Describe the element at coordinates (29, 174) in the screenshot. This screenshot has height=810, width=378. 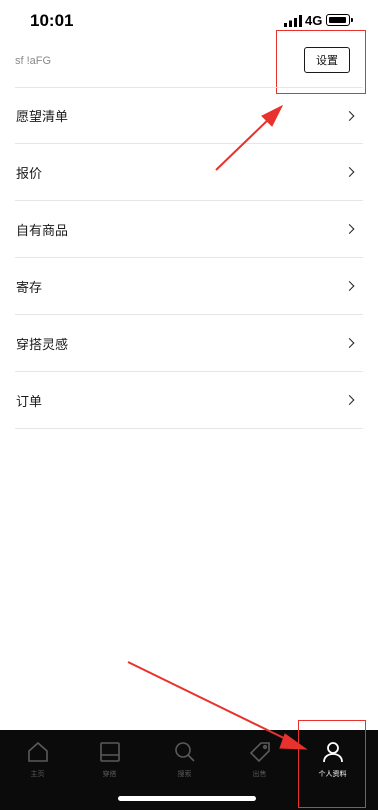
I see `menu-item-label: 报价` at that location.